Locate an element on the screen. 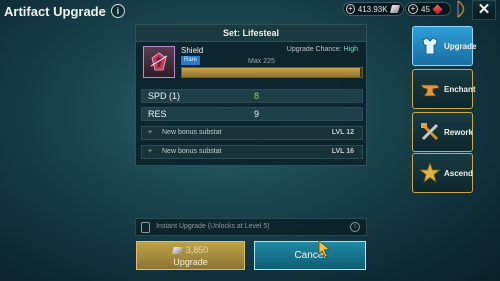 The width and height of the screenshot is (500, 281). pointer-cursor-icon is located at coordinates (324, 249).